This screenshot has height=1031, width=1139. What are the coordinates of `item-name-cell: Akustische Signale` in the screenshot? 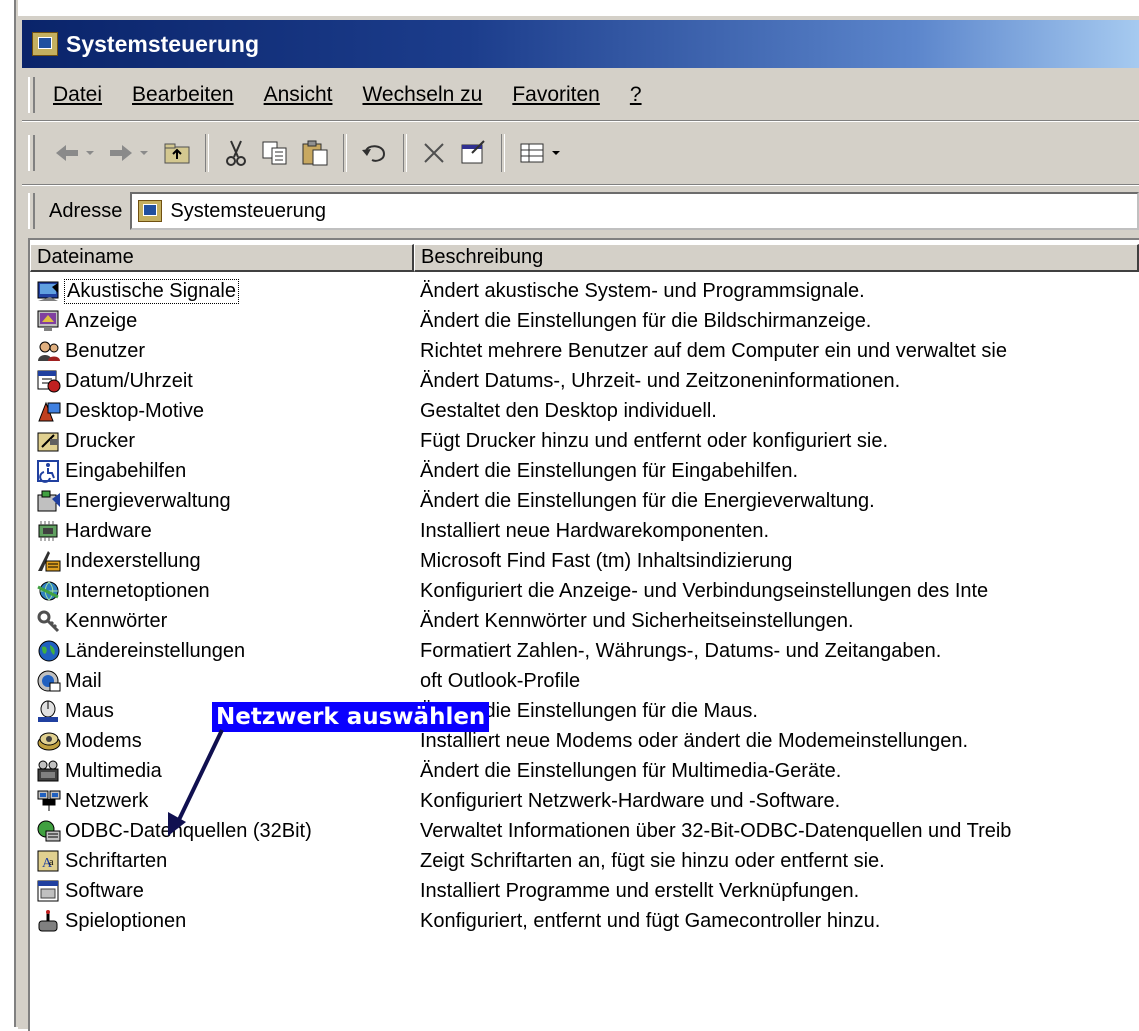 It's located at (222, 291).